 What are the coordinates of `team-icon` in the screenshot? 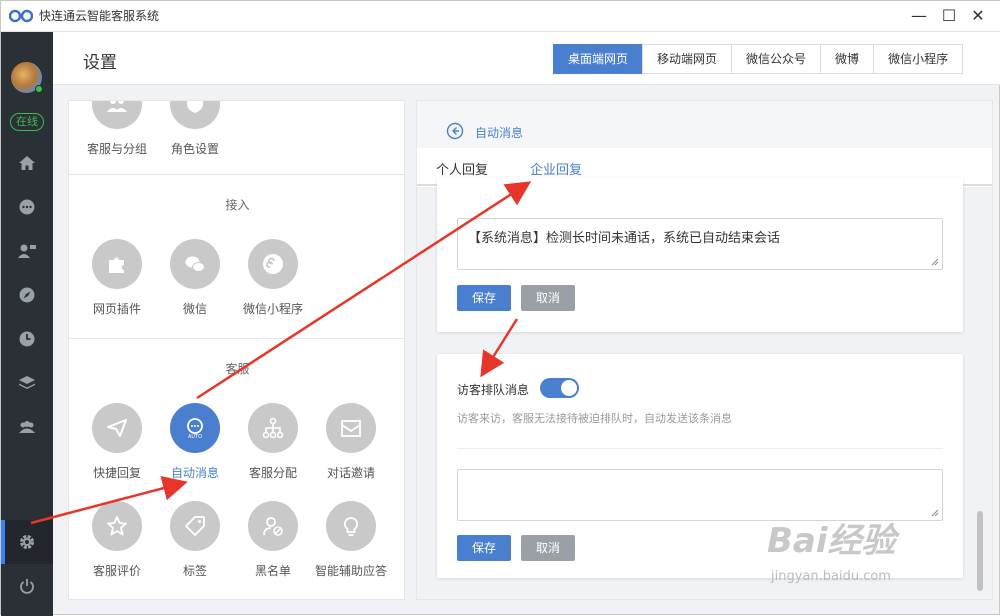 It's located at (27, 427).